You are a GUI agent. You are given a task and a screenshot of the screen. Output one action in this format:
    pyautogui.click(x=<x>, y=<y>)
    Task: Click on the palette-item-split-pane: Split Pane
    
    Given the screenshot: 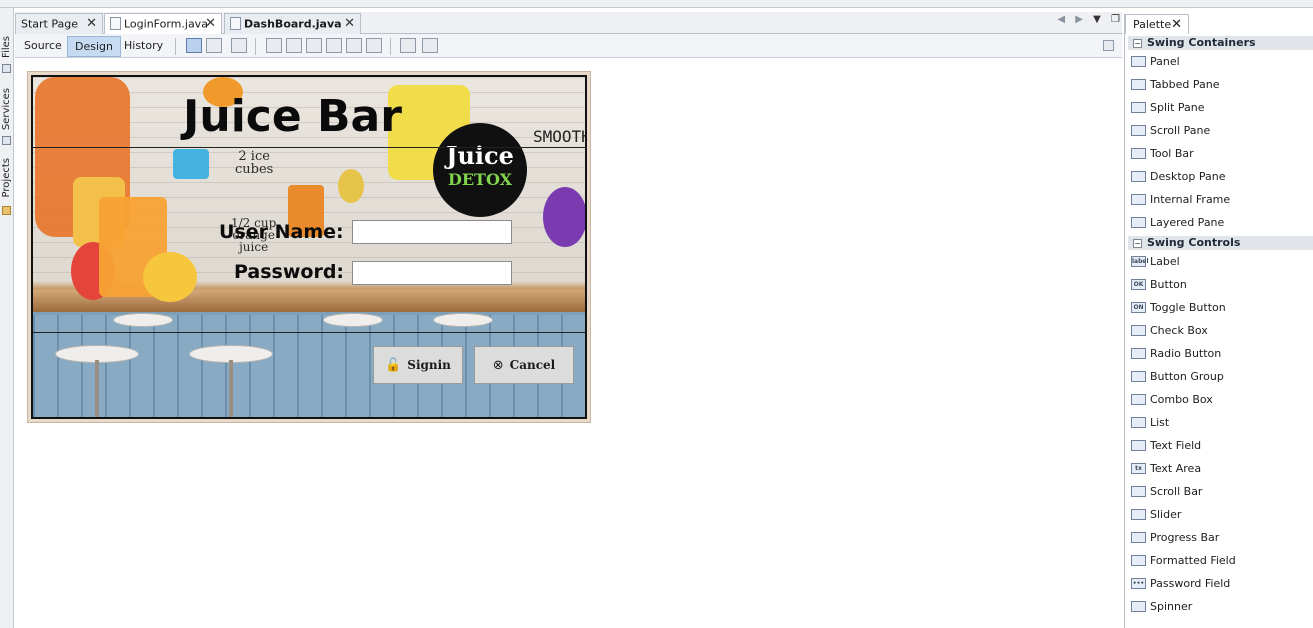 What is the action you would take?
    pyautogui.click(x=1221, y=108)
    